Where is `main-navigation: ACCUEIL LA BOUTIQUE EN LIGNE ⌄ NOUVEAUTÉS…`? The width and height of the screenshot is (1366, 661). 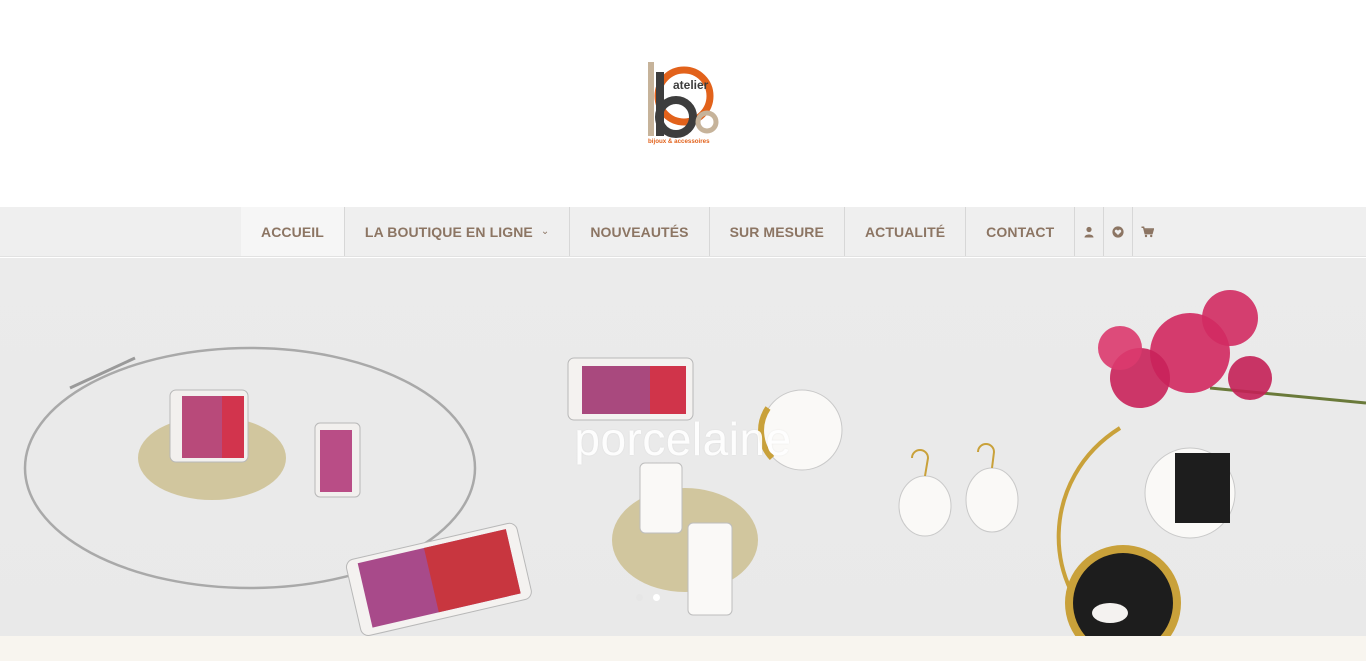
main-navigation: ACCUEIL LA BOUTIQUE EN LIGNE ⌄ NOUVEAUTÉS… is located at coordinates (683, 232).